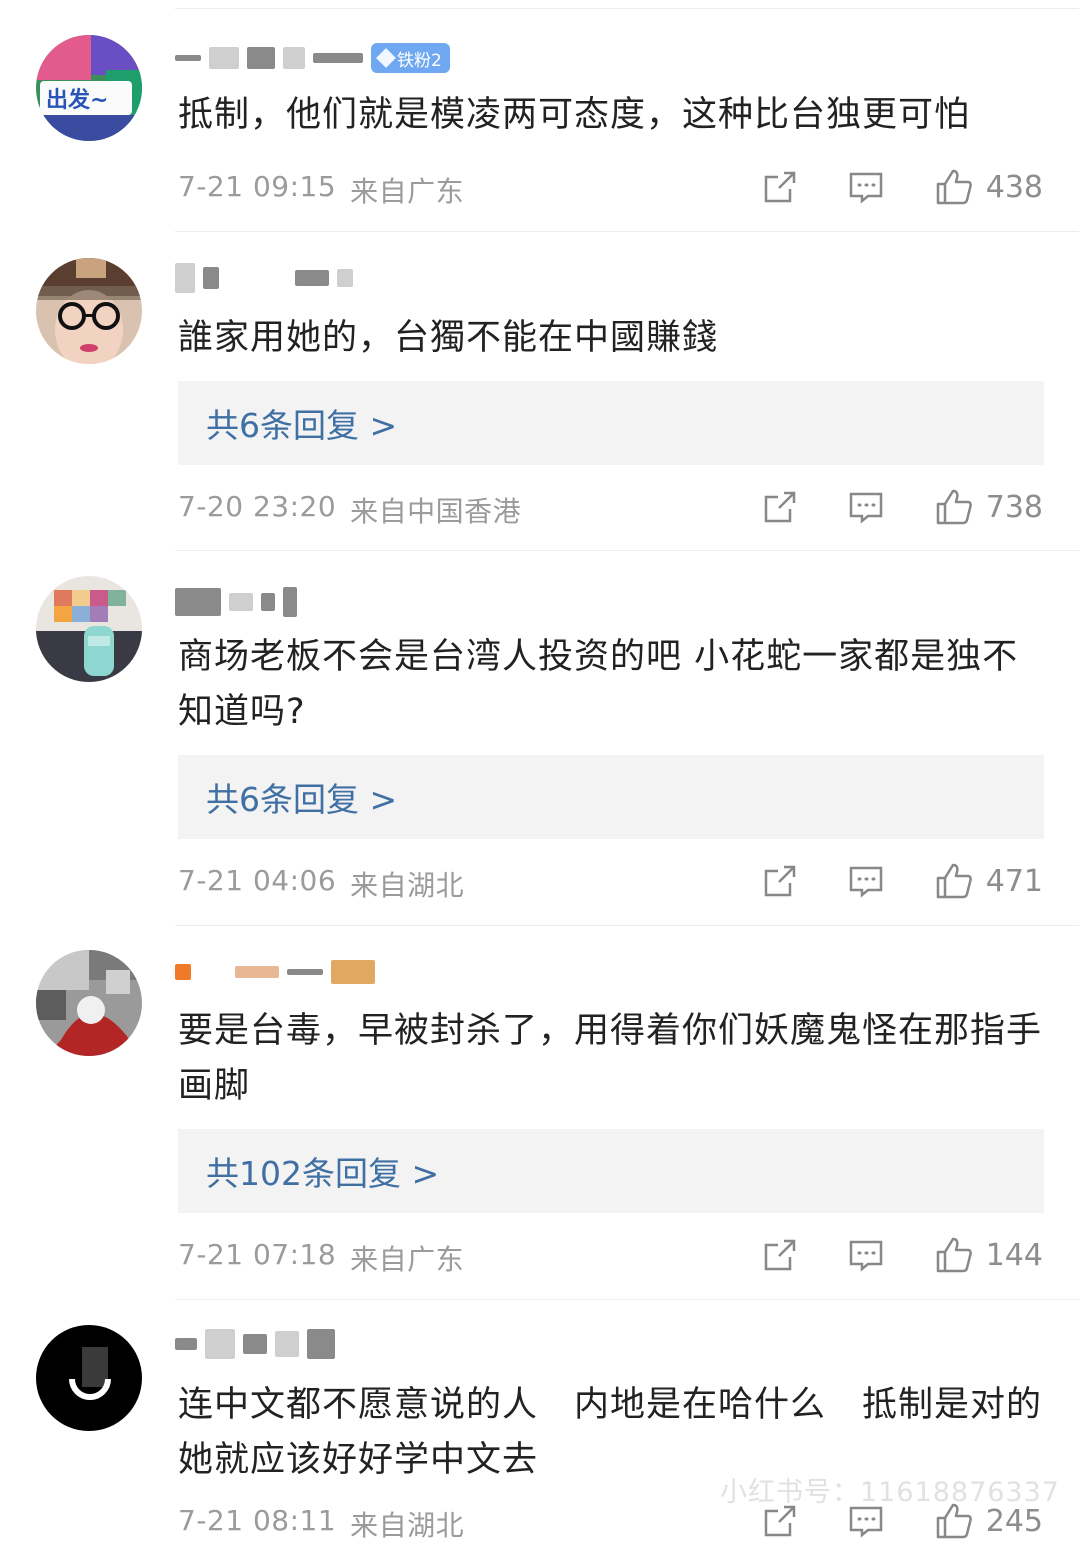  I want to click on comment-text: 要是台毒，早被封杀了，用得着你们妖魔鬼怪在那指手画脚, so click(610, 1058).